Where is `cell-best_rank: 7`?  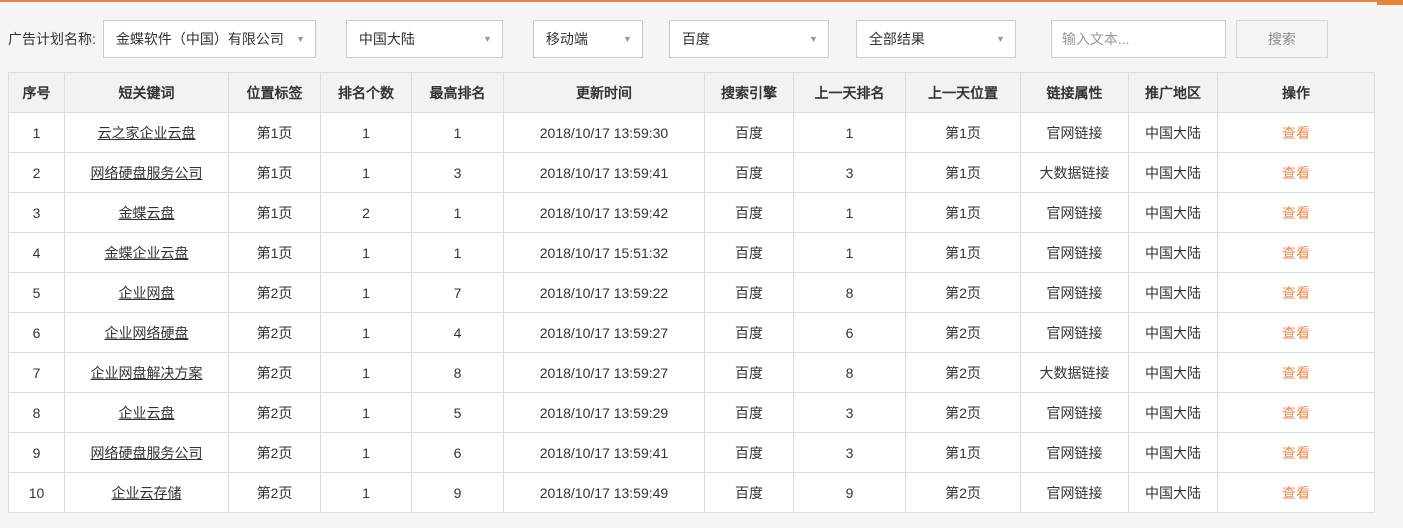 cell-best_rank: 7 is located at coordinates (457, 292).